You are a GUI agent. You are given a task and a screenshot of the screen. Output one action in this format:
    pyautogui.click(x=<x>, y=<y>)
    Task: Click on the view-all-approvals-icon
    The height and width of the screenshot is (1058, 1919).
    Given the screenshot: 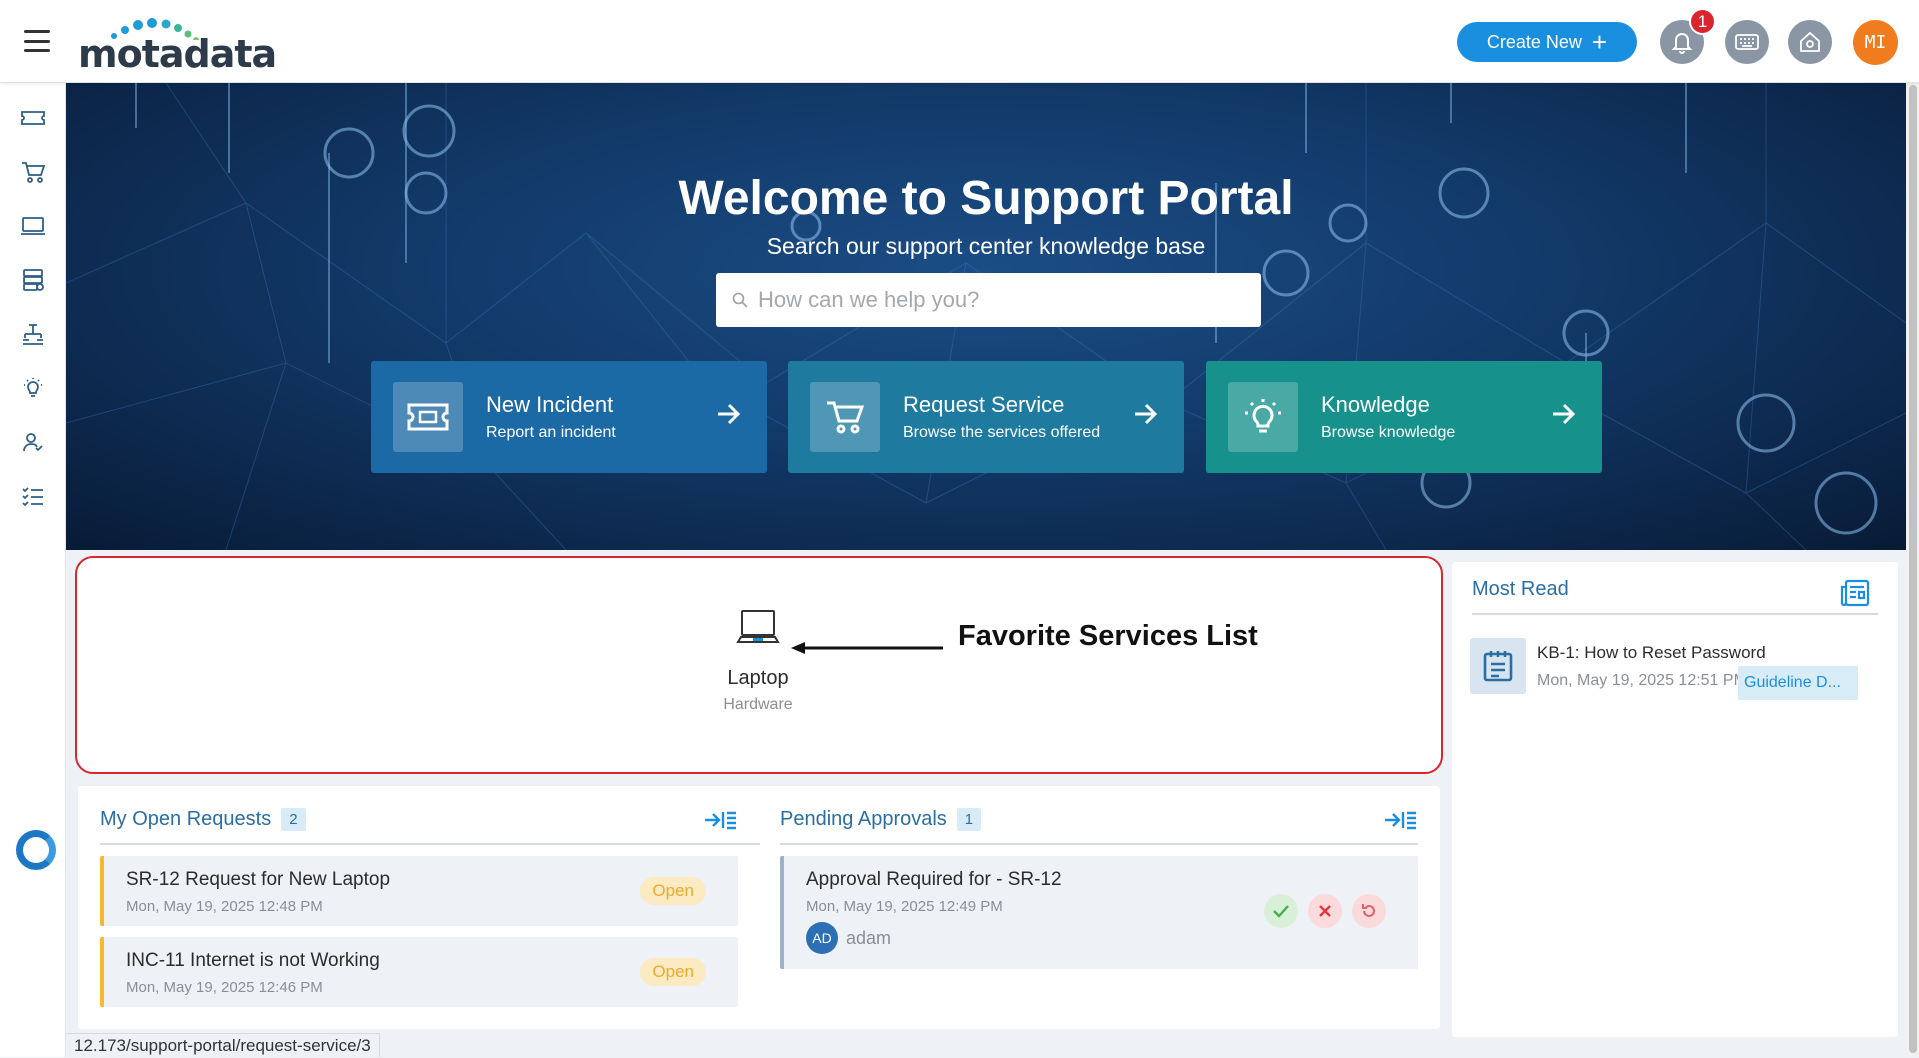 What is the action you would take?
    pyautogui.click(x=1400, y=820)
    